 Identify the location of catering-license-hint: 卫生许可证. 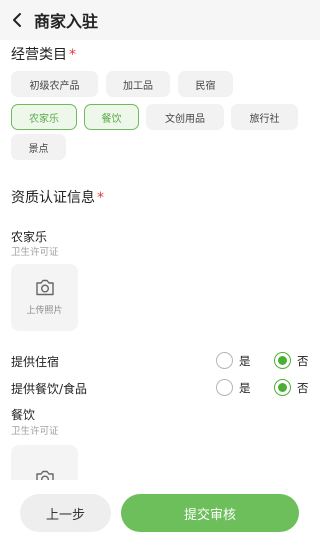
(35, 431).